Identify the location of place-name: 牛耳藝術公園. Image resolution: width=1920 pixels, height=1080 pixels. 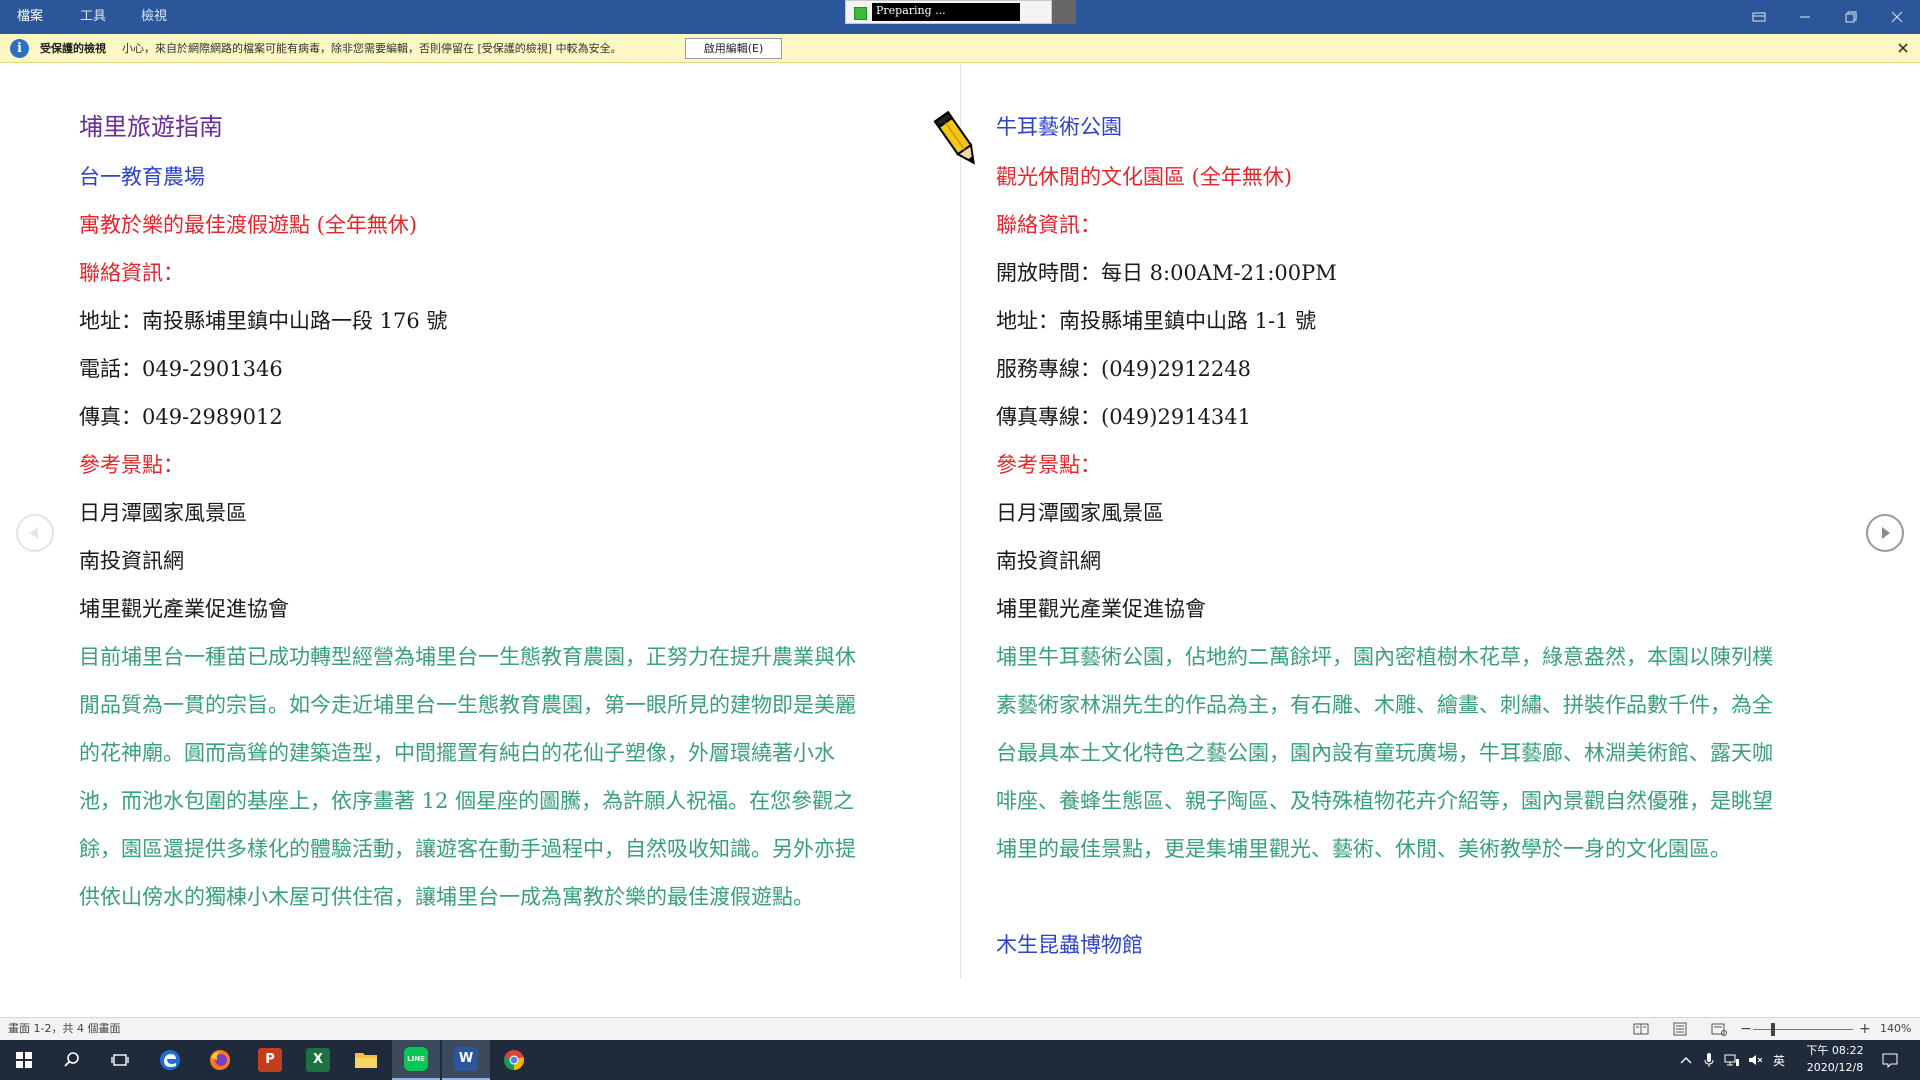
(1059, 127).